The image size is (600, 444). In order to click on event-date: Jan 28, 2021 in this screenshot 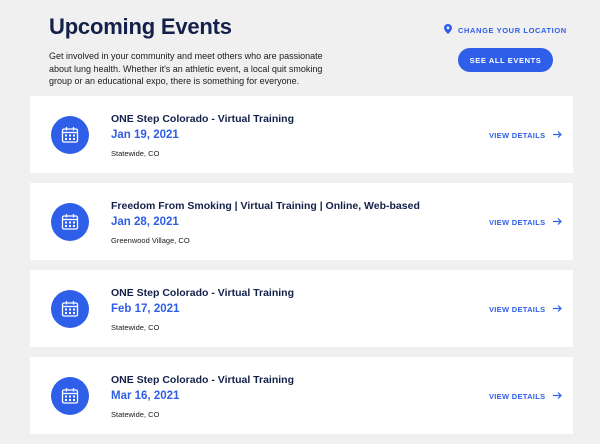, I will do `click(145, 222)`.